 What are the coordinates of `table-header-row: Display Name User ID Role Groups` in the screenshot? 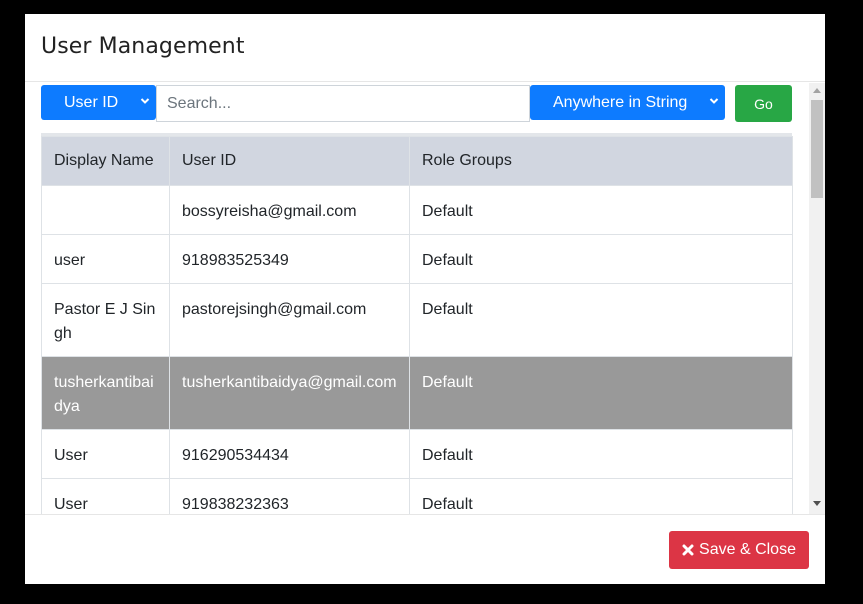 It's located at (417, 161).